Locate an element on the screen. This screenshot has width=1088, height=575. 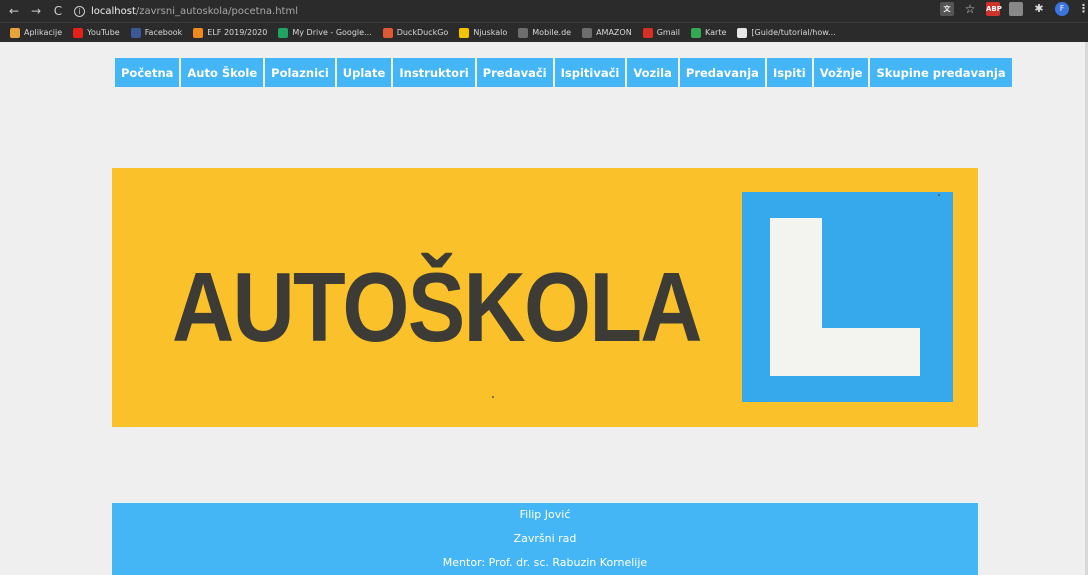
extension-icon is located at coordinates (1016, 9).